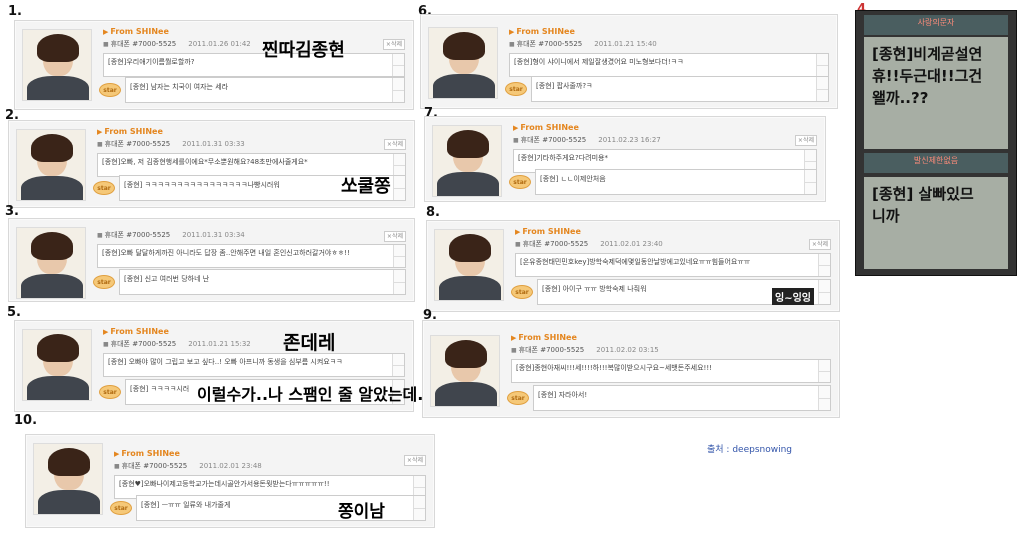 The image size is (1024, 537). Describe the element at coordinates (673, 265) in the screenshot. I see `message-text: [온유종현태민민호key]방학숙제덕에몇일동안날방에고있네요ㅠㅠ힘들어요ㅠㅠ` at that location.